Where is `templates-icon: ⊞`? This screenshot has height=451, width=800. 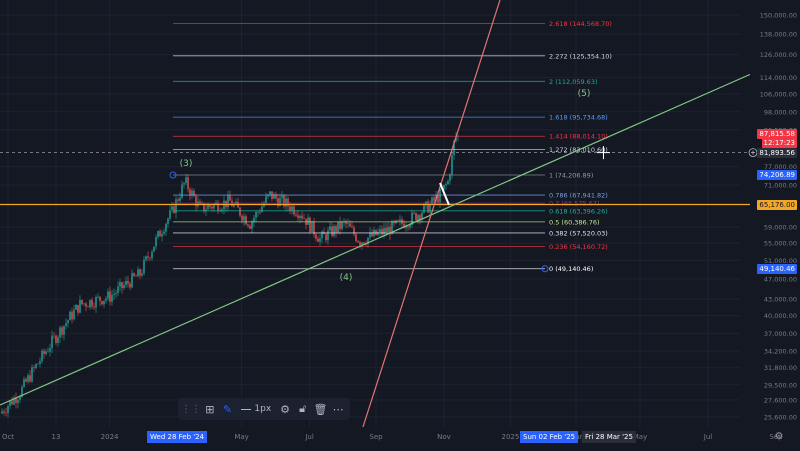
templates-icon: ⊞ is located at coordinates (210, 409).